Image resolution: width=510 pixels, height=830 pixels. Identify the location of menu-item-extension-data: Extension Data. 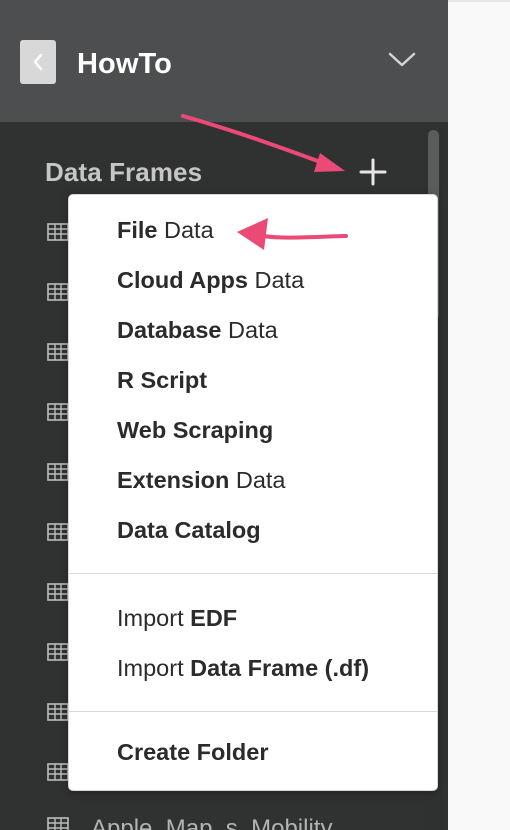
(201, 480).